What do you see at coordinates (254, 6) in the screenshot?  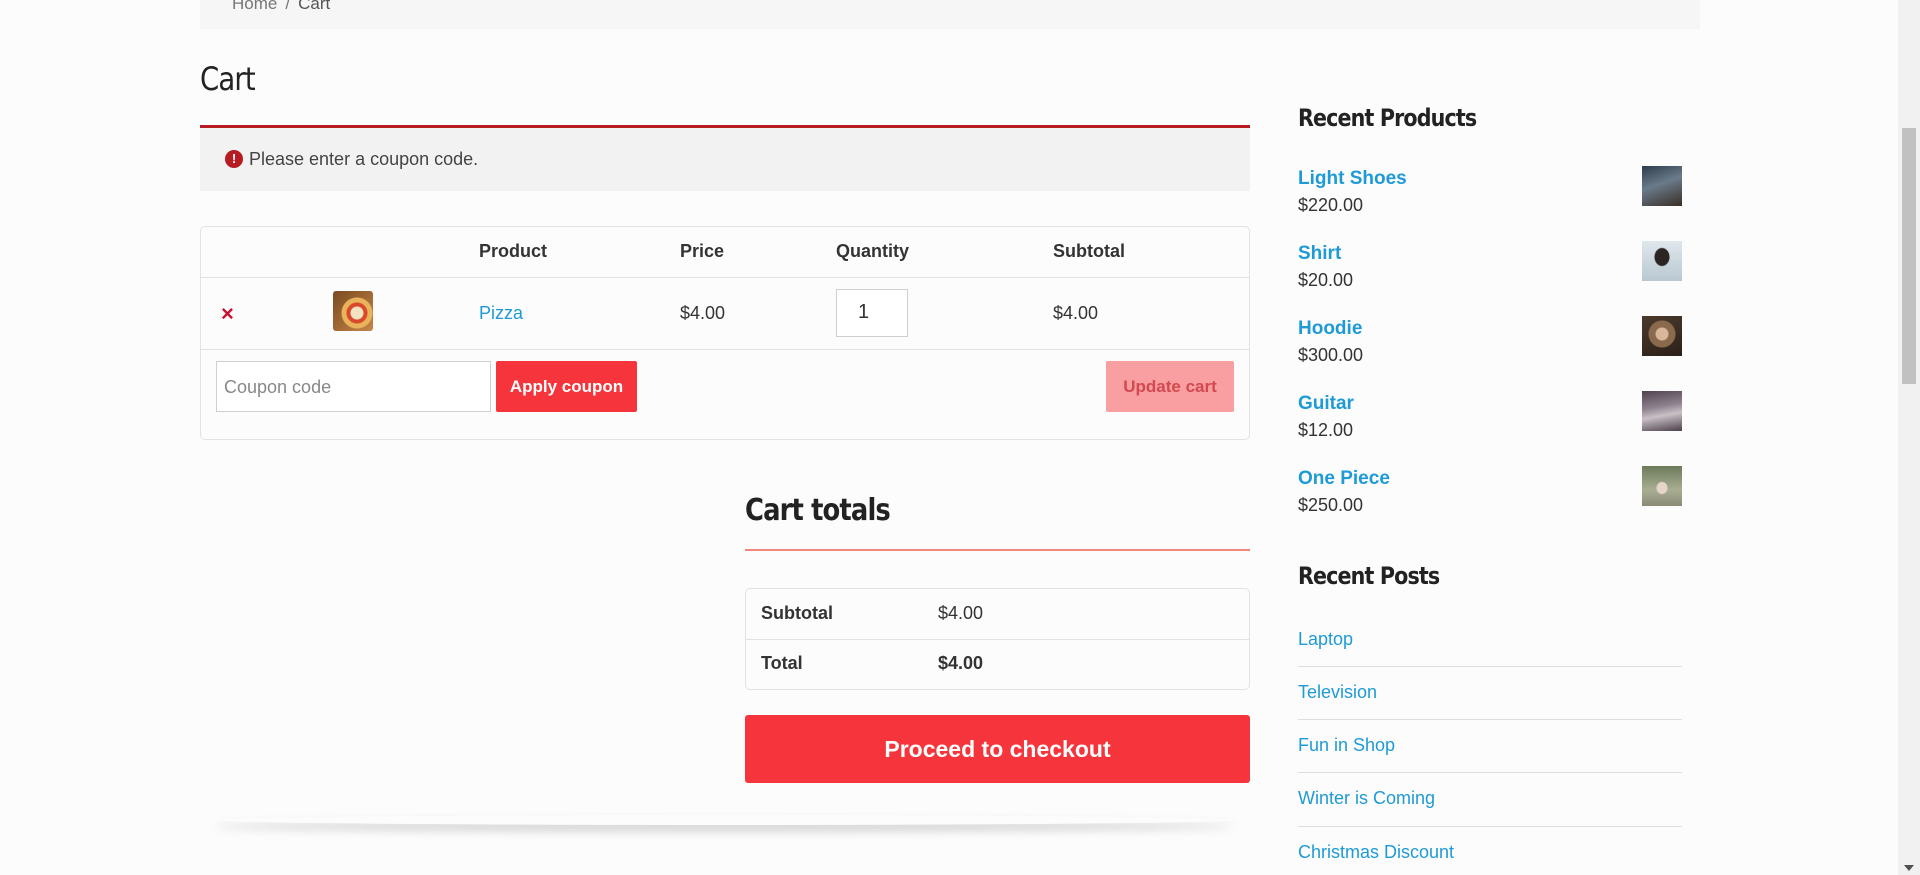 I see `breadcrumb-home-link: Home` at bounding box center [254, 6].